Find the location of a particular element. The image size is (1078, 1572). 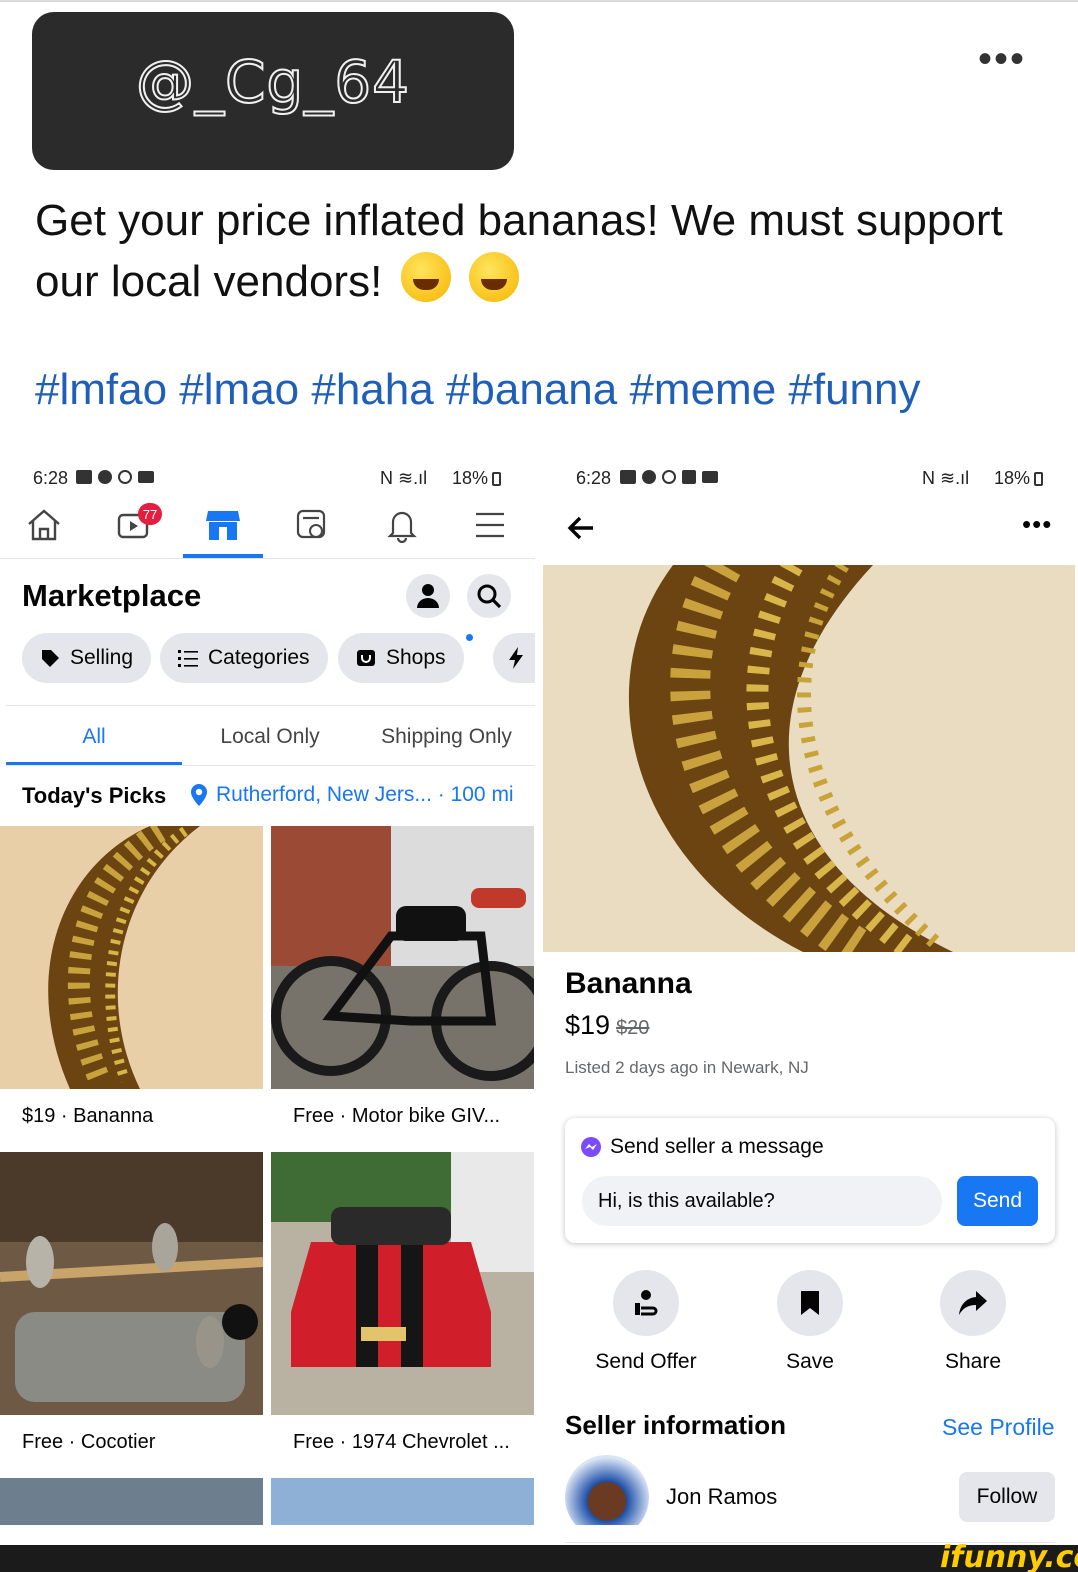

location-pin-icon is located at coordinates (199, 795).